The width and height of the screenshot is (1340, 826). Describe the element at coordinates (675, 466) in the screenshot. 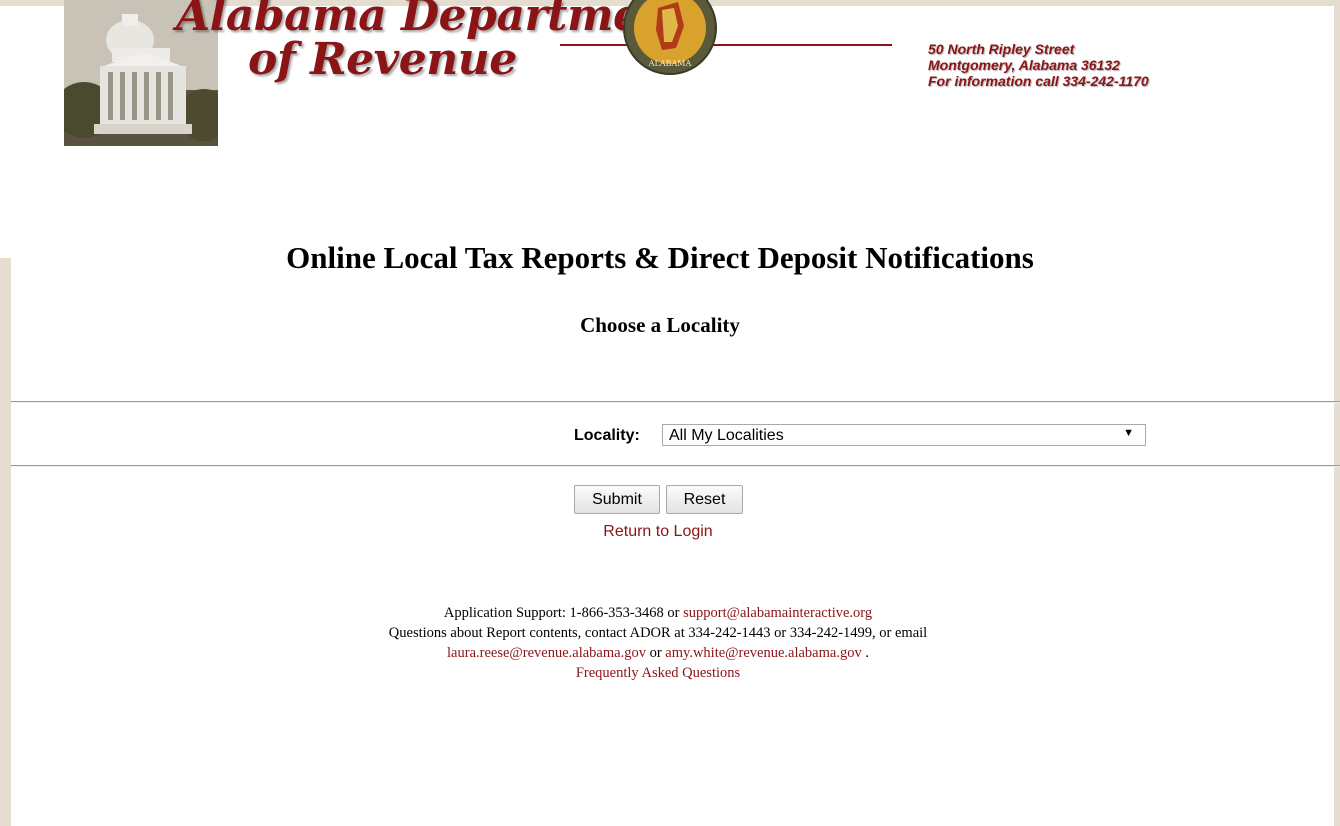

I see `divider-bottom` at that location.